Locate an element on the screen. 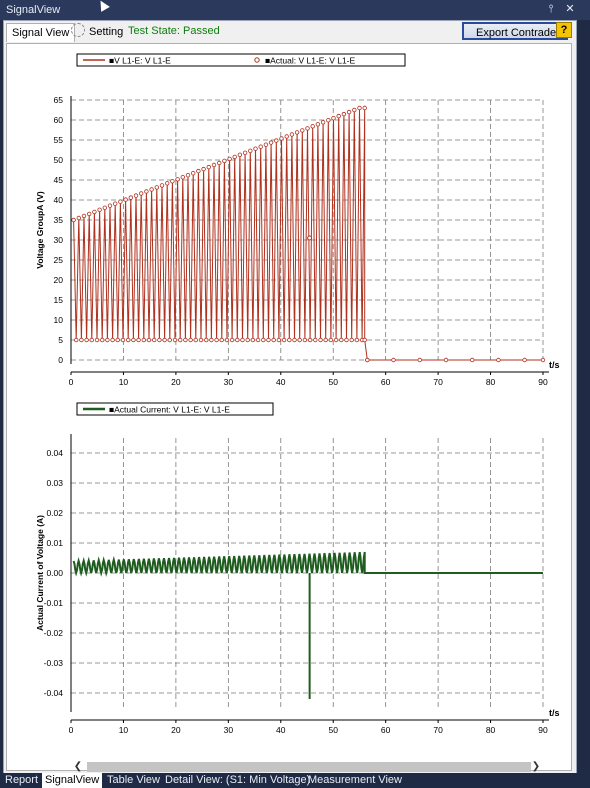  bottom-tab-report: Report is located at coordinates (21, 780).